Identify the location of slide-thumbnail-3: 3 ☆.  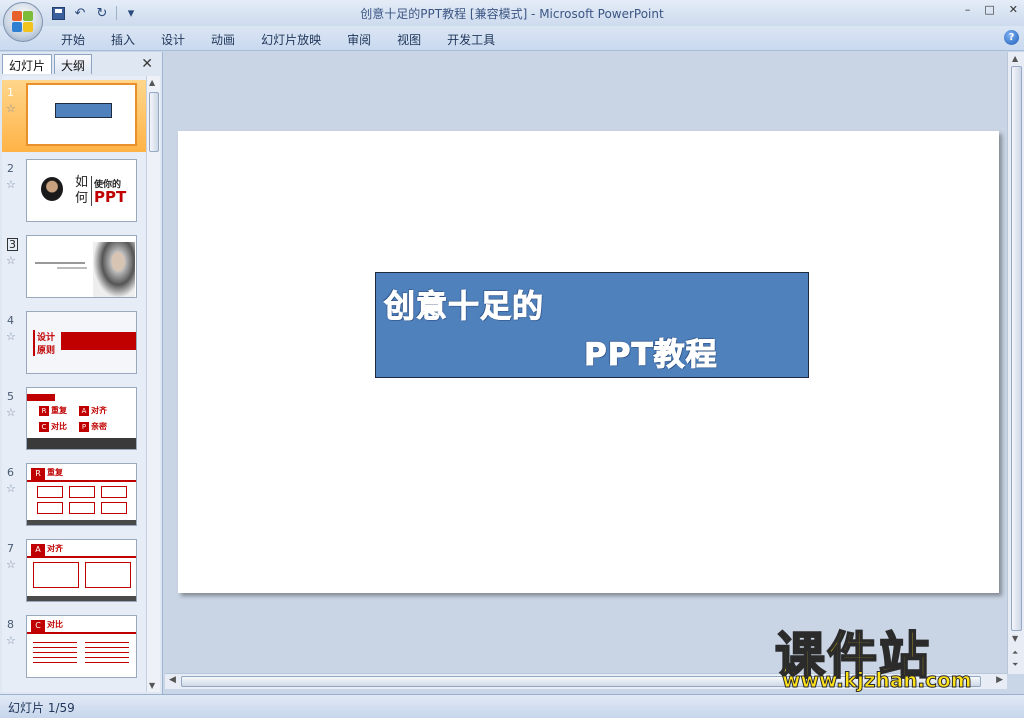
(74, 268).